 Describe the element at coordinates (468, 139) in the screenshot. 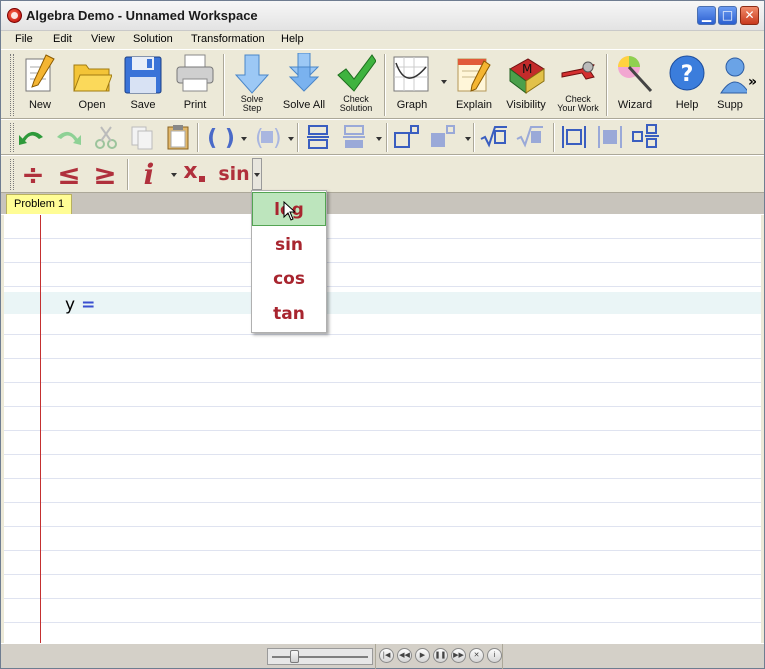

I see `superscript-dropdown-arrow-icon` at that location.